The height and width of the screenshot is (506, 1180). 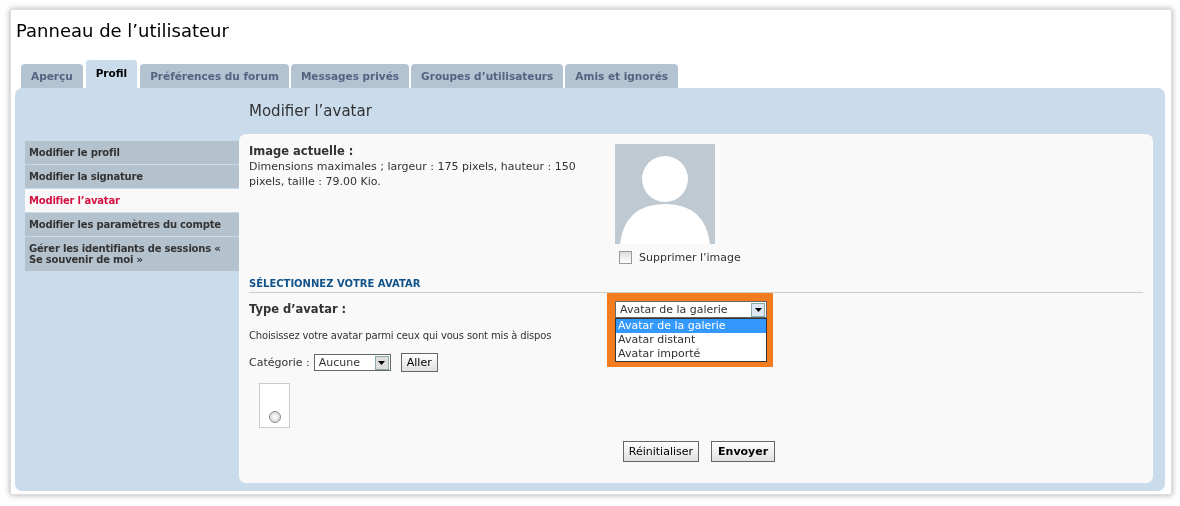 What do you see at coordinates (413, 174) in the screenshot?
I see `description-text: Dimensions maximales ; largeur : 175 pixels, hauteur : 150 pixels, taille : 79.00 Kio.` at bounding box center [413, 174].